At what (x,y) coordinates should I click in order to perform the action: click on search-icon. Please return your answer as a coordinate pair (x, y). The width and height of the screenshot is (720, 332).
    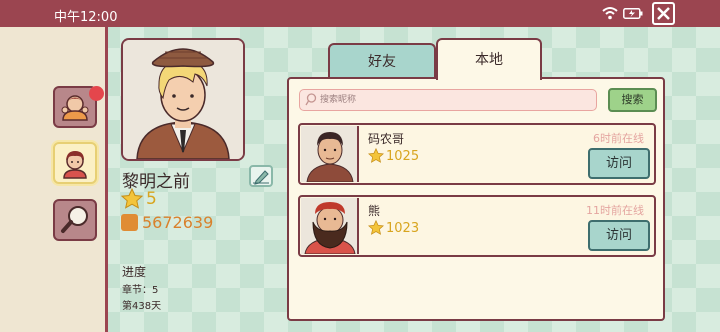
    Looking at the image, I should click on (311, 99).